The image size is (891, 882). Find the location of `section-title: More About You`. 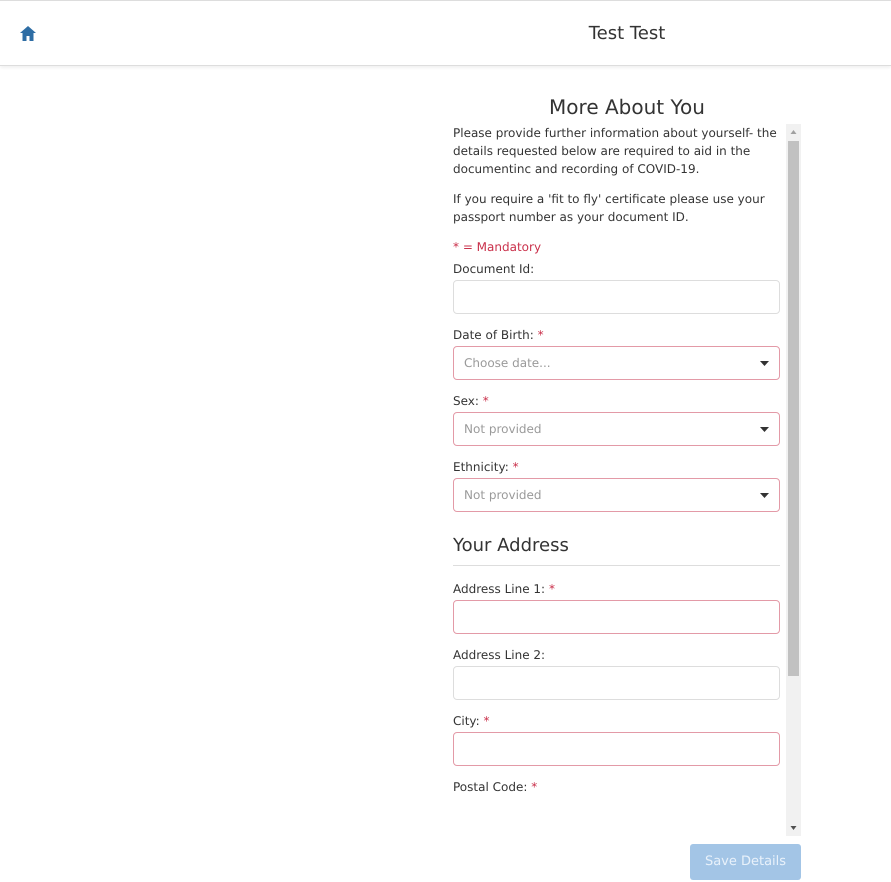

section-title: More About You is located at coordinates (627, 107).